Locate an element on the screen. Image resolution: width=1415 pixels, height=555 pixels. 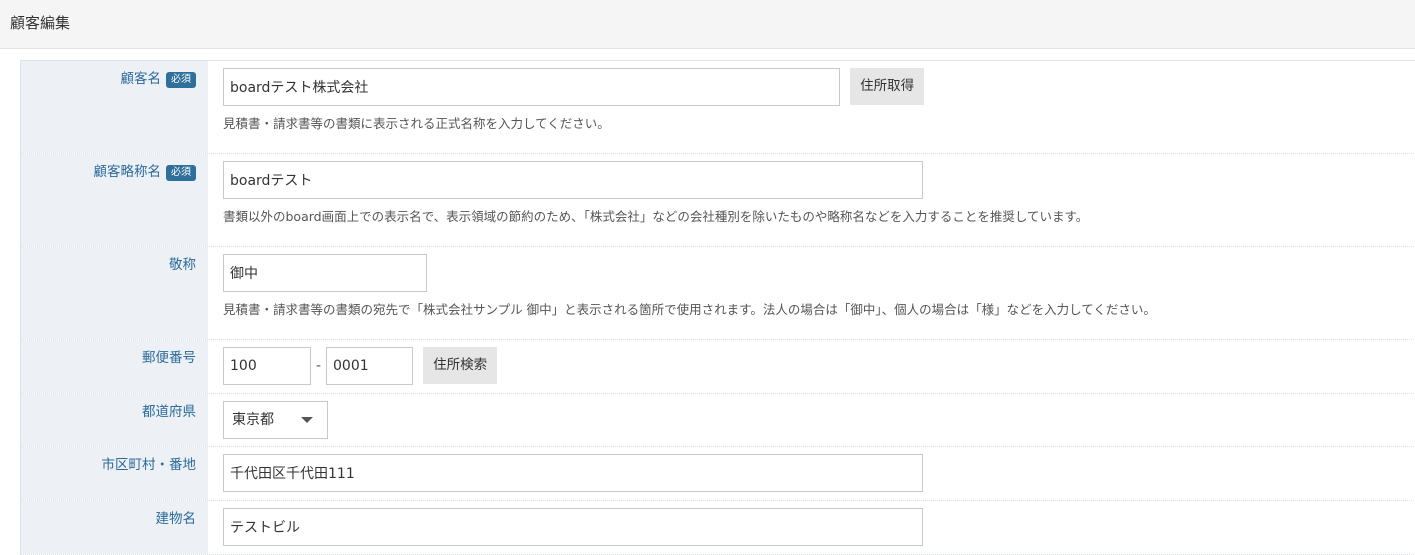
prefecture-label: 都道府県 is located at coordinates (169, 412).